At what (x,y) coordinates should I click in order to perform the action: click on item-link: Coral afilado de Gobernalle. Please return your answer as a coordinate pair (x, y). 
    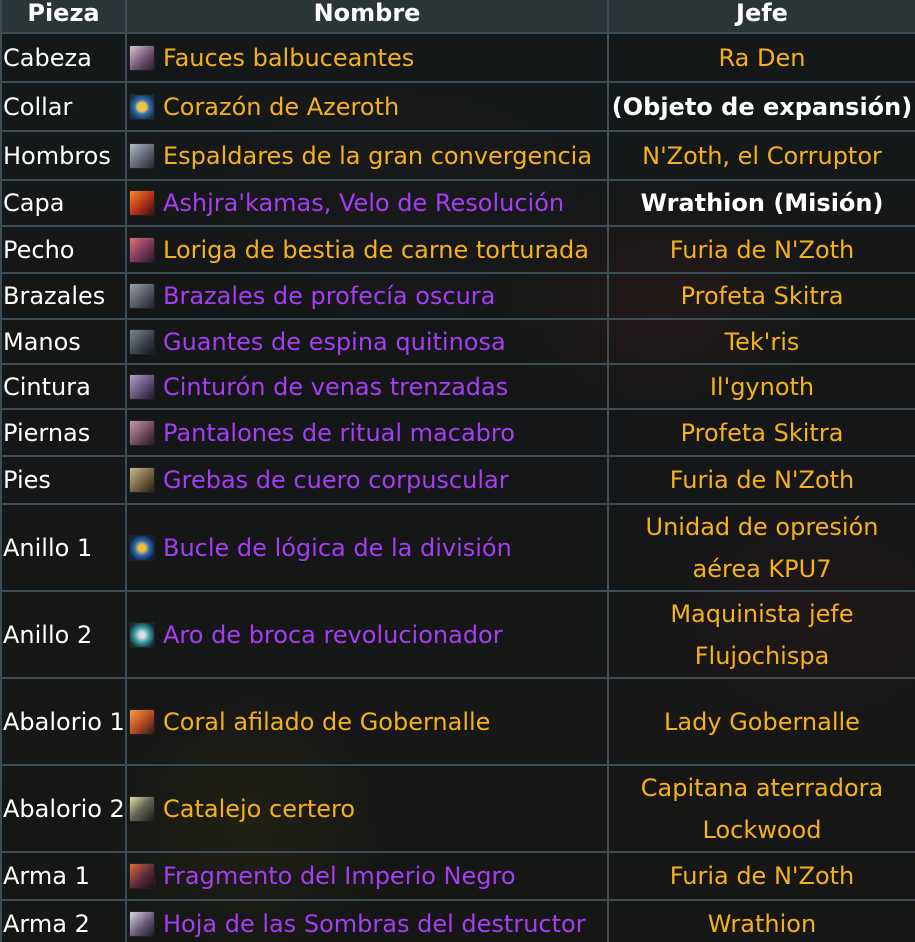
    Looking at the image, I should click on (326, 722).